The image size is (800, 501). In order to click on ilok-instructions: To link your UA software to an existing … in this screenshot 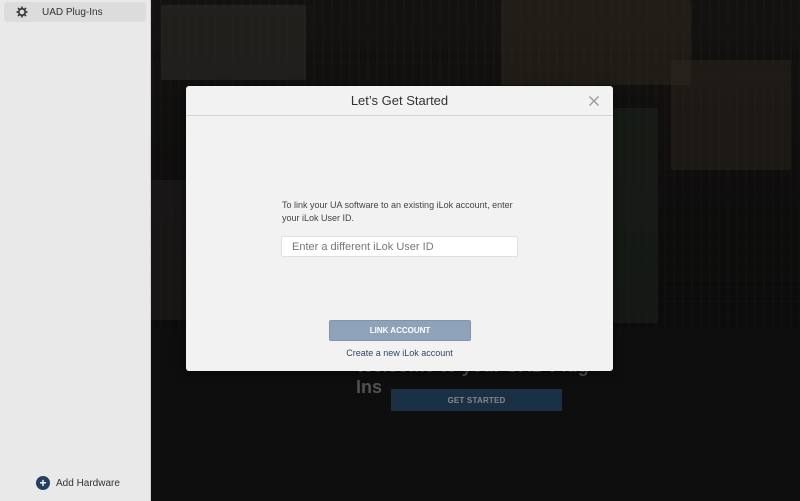, I will do `click(397, 211)`.